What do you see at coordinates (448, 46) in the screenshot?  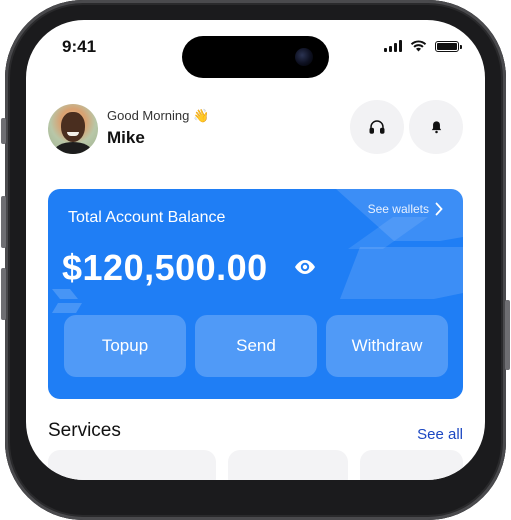 I see `battery-icon` at bounding box center [448, 46].